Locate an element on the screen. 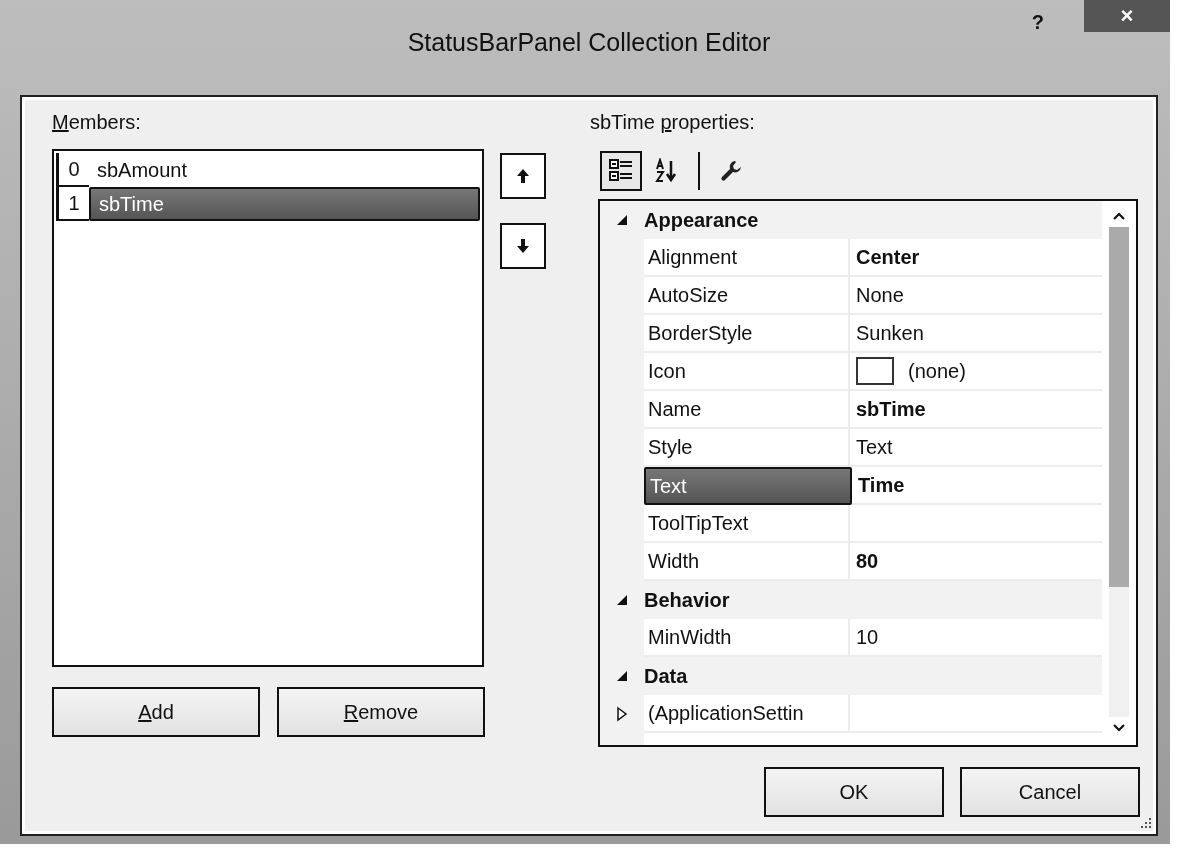  property-name: Alignment is located at coordinates (747, 258).